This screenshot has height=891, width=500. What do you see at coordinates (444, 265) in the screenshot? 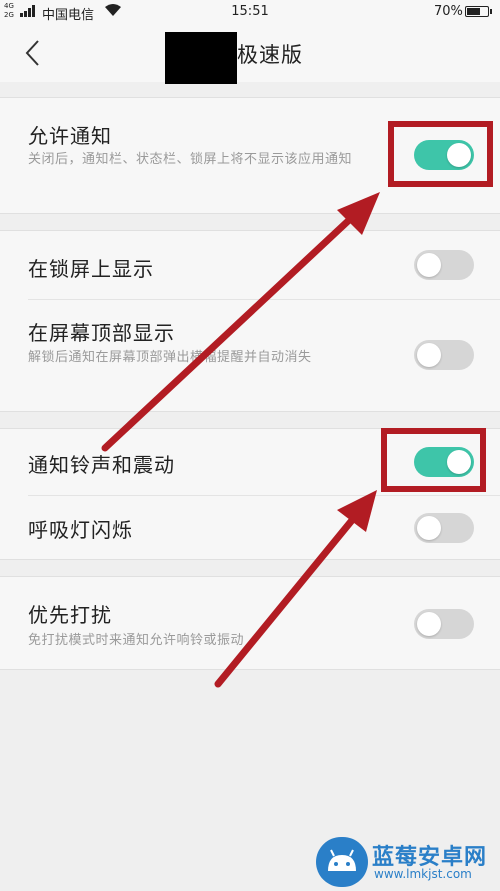
I see `lock-screen-toggle` at bounding box center [444, 265].